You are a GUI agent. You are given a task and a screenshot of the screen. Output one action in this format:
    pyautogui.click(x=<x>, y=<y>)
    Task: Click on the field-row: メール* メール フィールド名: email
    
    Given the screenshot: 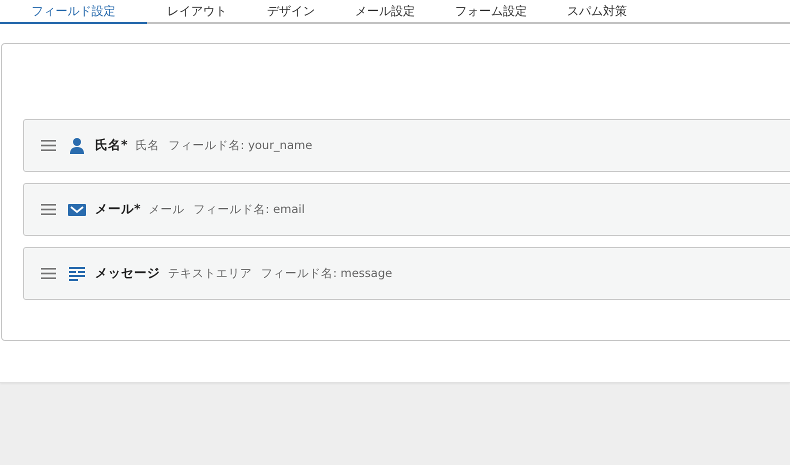 What is the action you would take?
    pyautogui.click(x=406, y=209)
    